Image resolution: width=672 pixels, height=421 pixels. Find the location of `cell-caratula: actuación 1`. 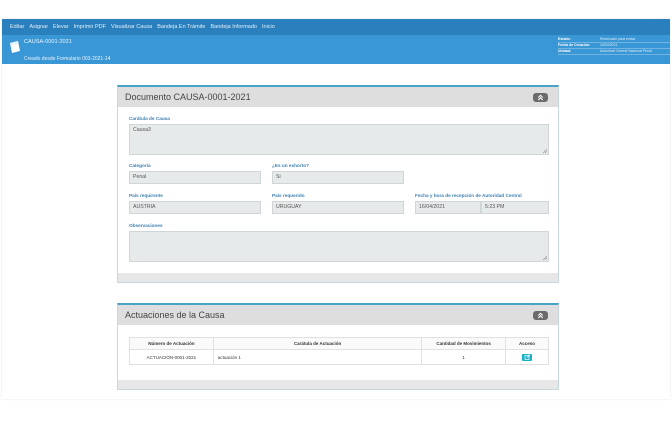

cell-caratula: actuación 1 is located at coordinates (317, 357).